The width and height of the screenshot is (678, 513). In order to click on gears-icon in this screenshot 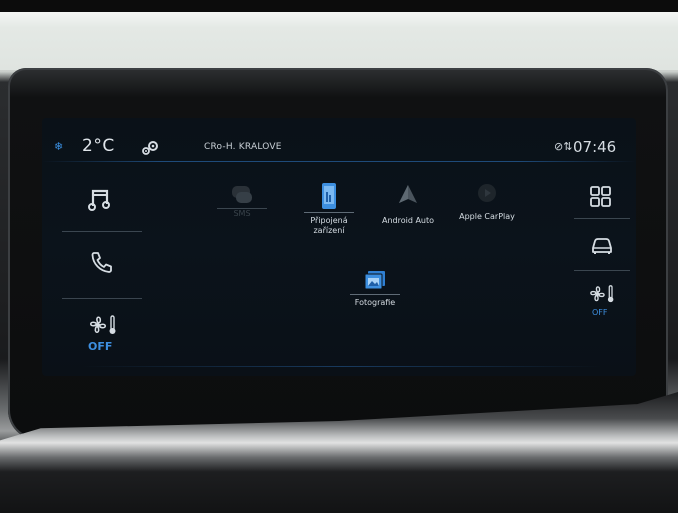, I will do `click(150, 148)`.